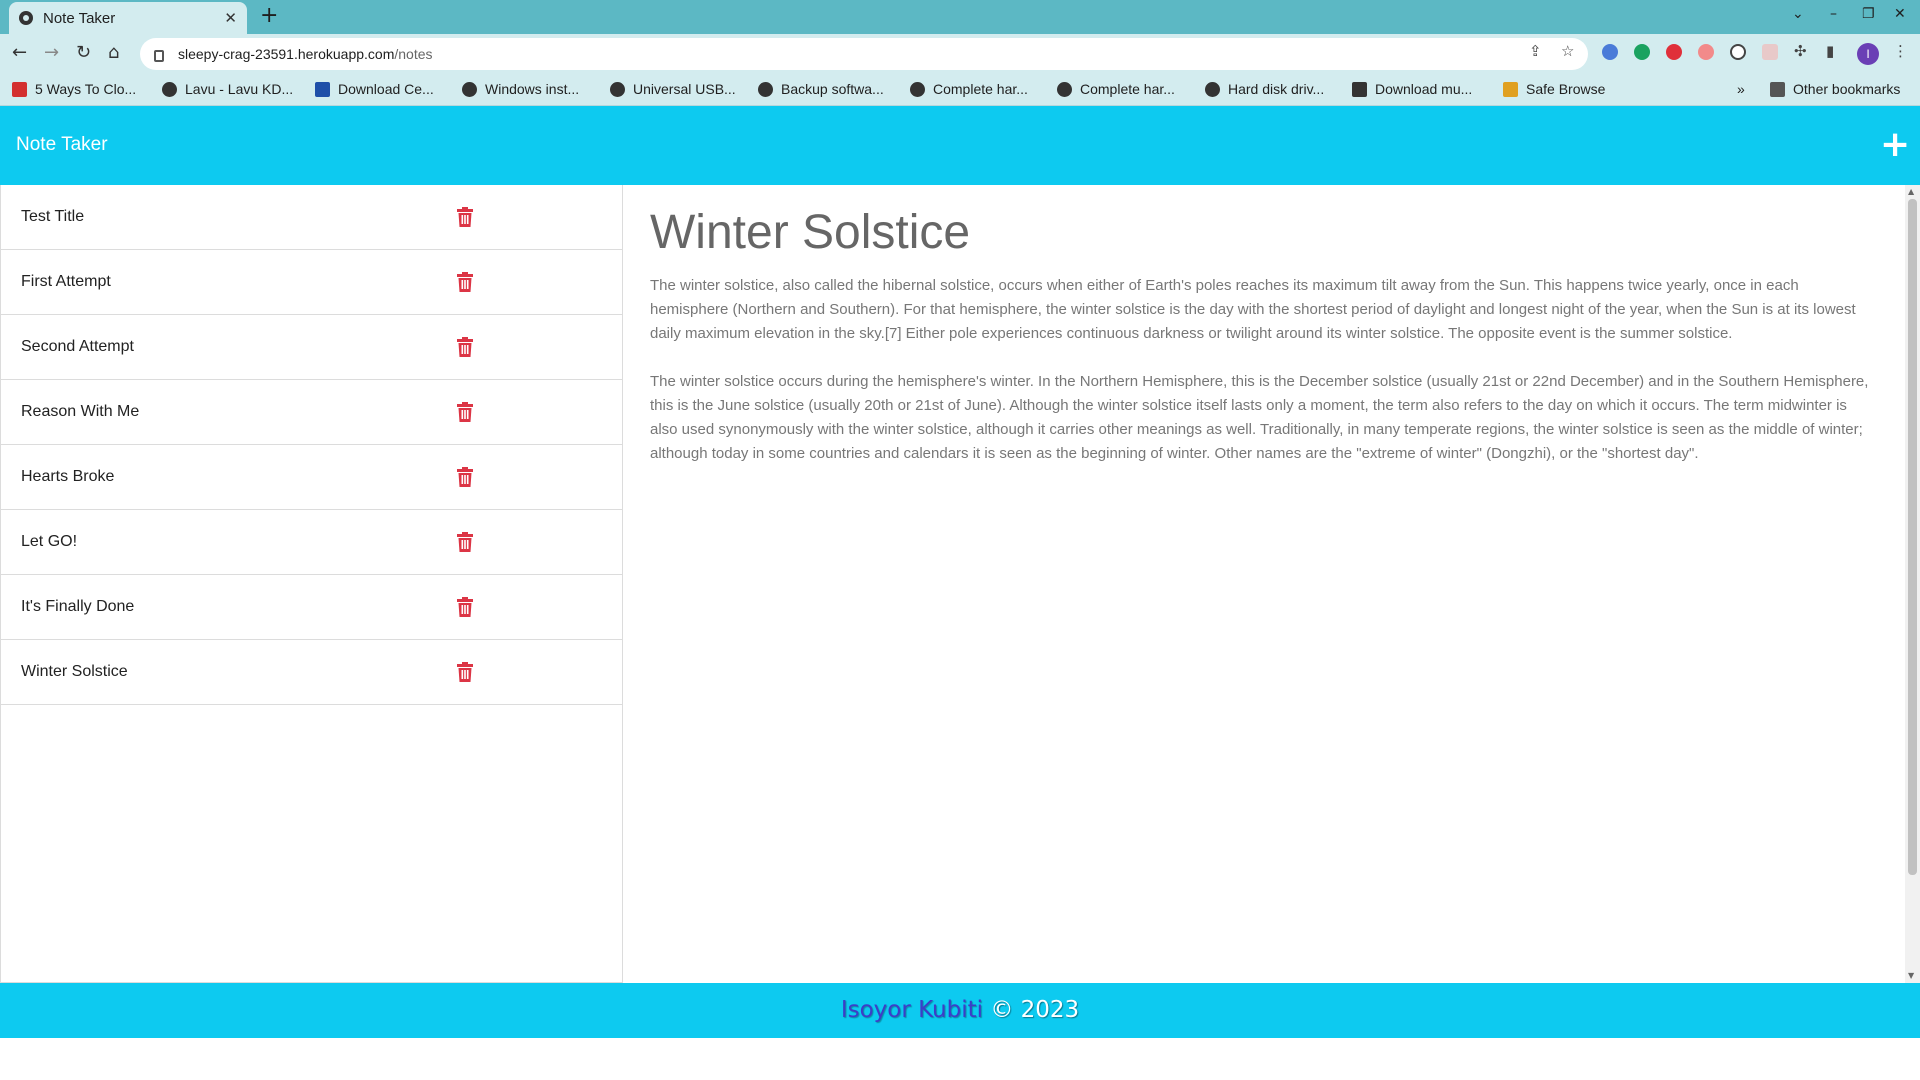 The height and width of the screenshot is (1080, 1920). I want to click on note-list-title: It's Finally Done, so click(78, 606).